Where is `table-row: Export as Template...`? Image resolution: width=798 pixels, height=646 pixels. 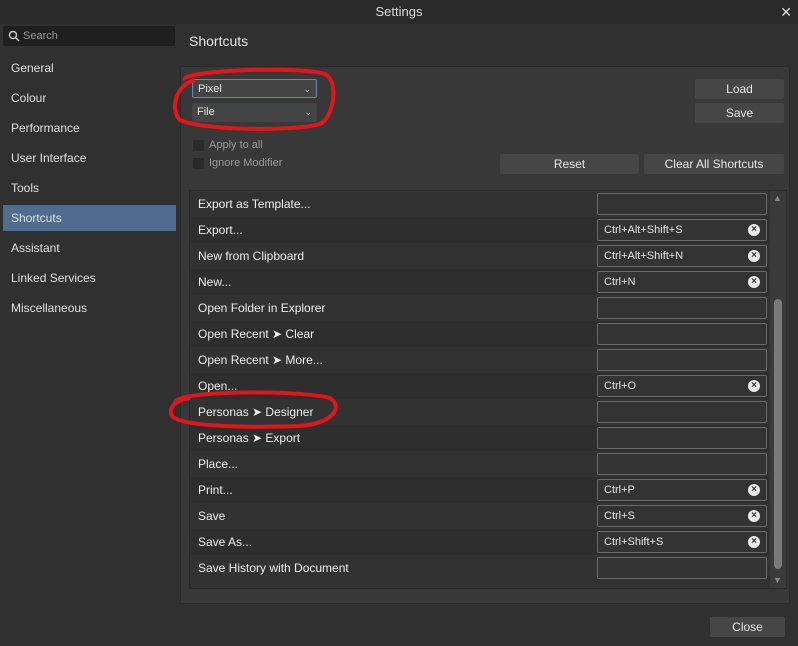 table-row: Export as Template... is located at coordinates (479, 204).